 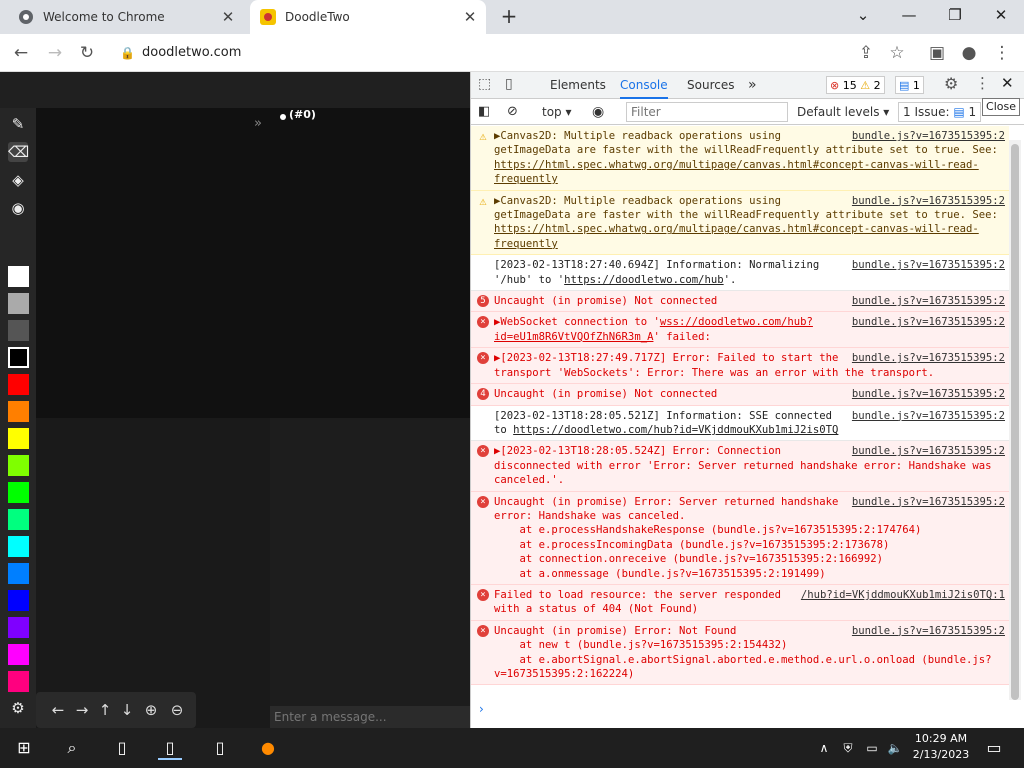 I want to click on bookmark-star-icon: ☆, so click(x=897, y=53).